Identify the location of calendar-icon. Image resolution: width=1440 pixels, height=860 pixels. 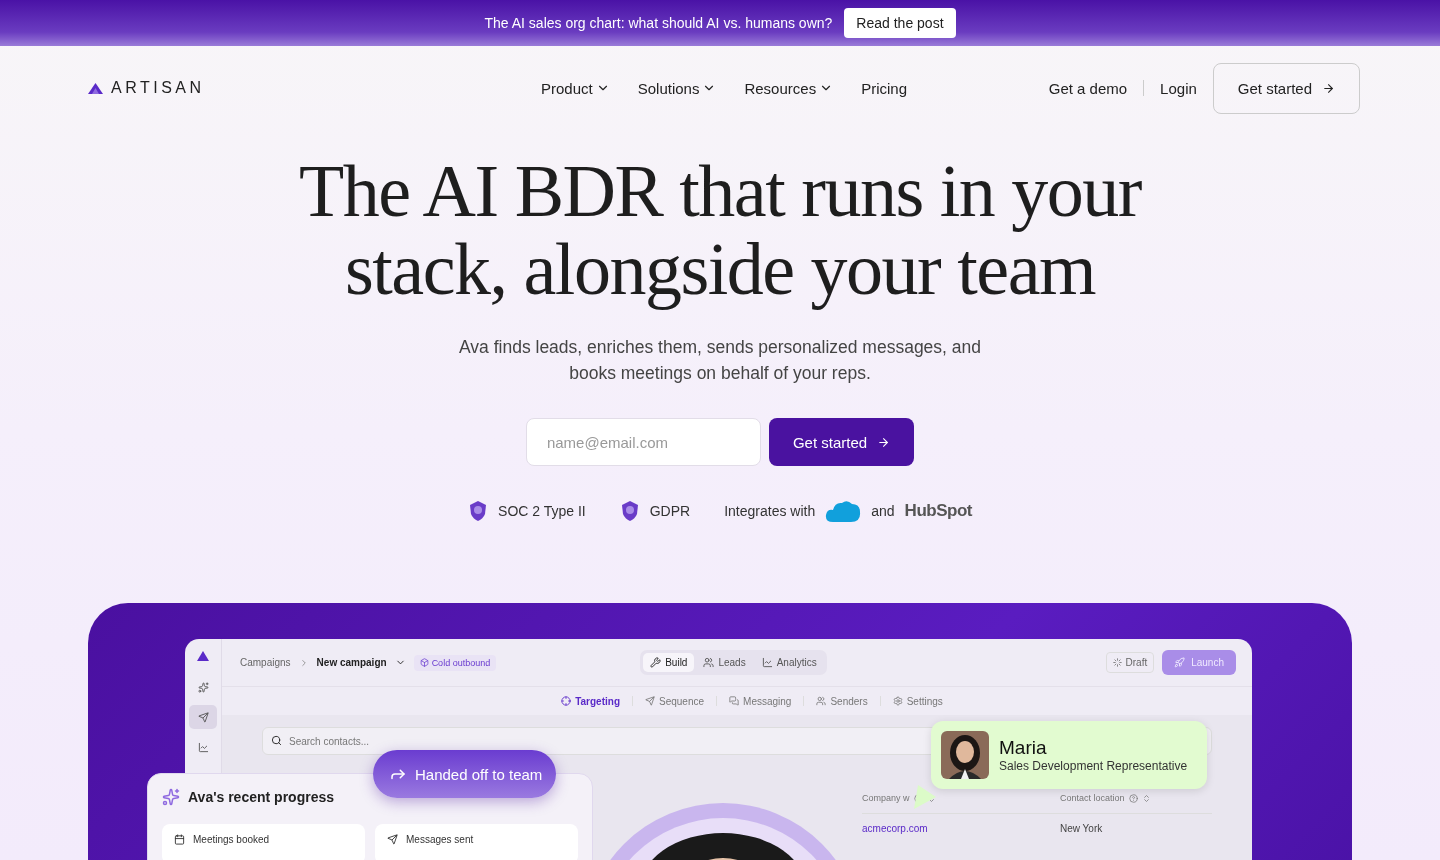
(179, 839).